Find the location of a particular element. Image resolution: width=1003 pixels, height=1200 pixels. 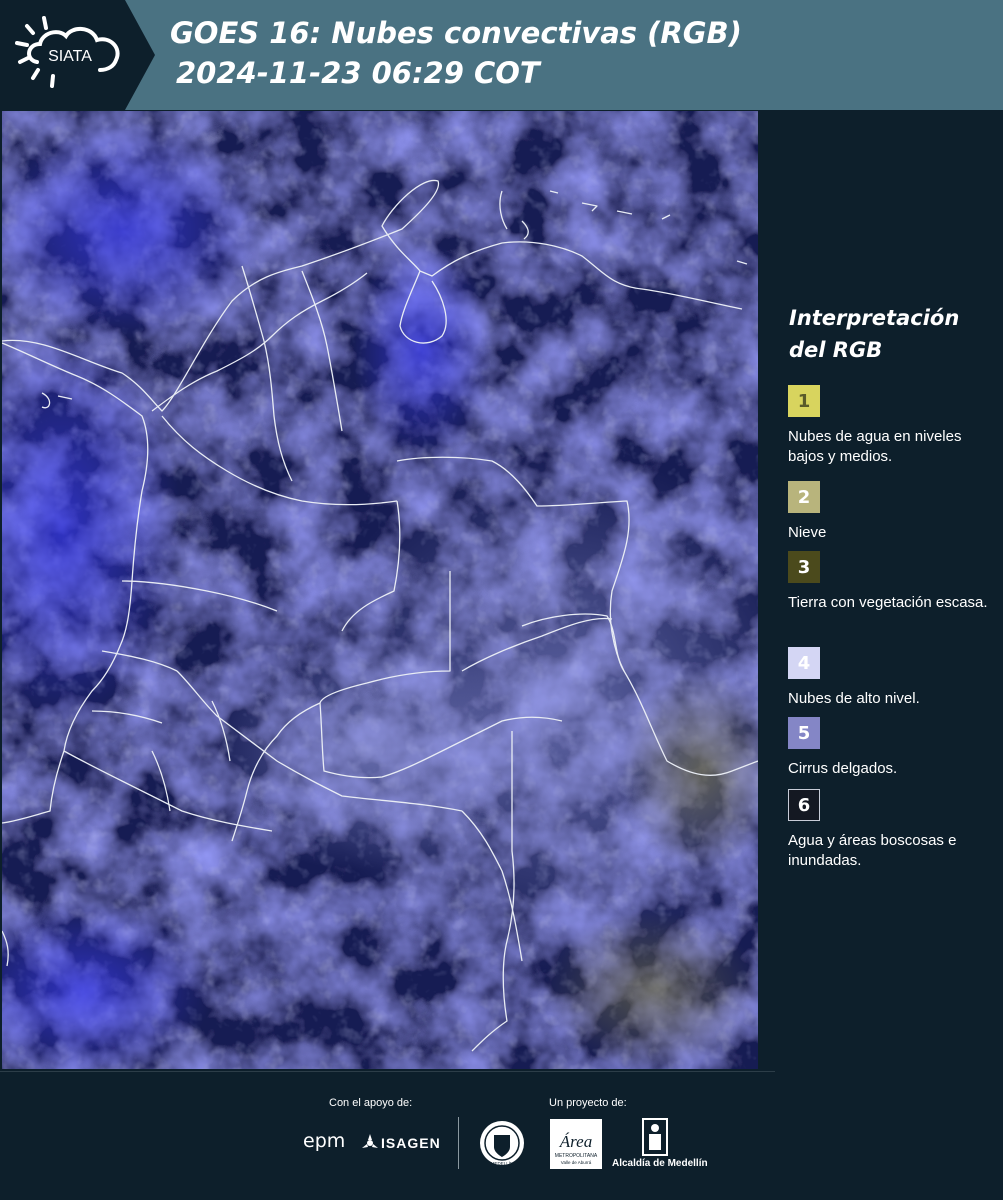

legend-title-line2: del RGB is located at coordinates (836, 350).